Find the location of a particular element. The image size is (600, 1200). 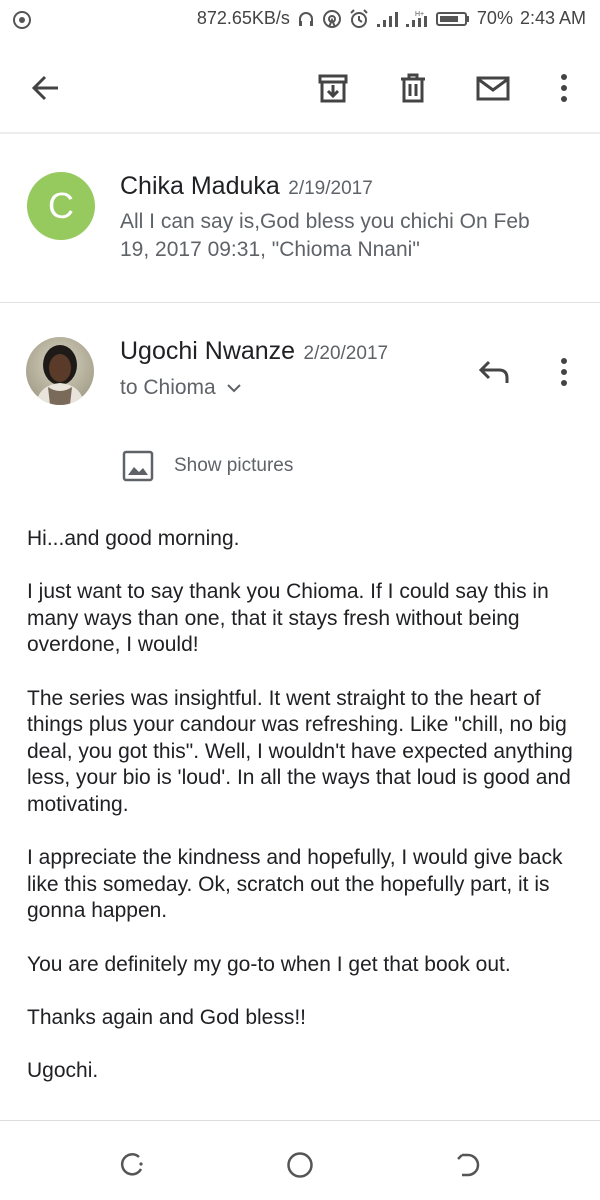

reply-button is located at coordinates (494, 372).